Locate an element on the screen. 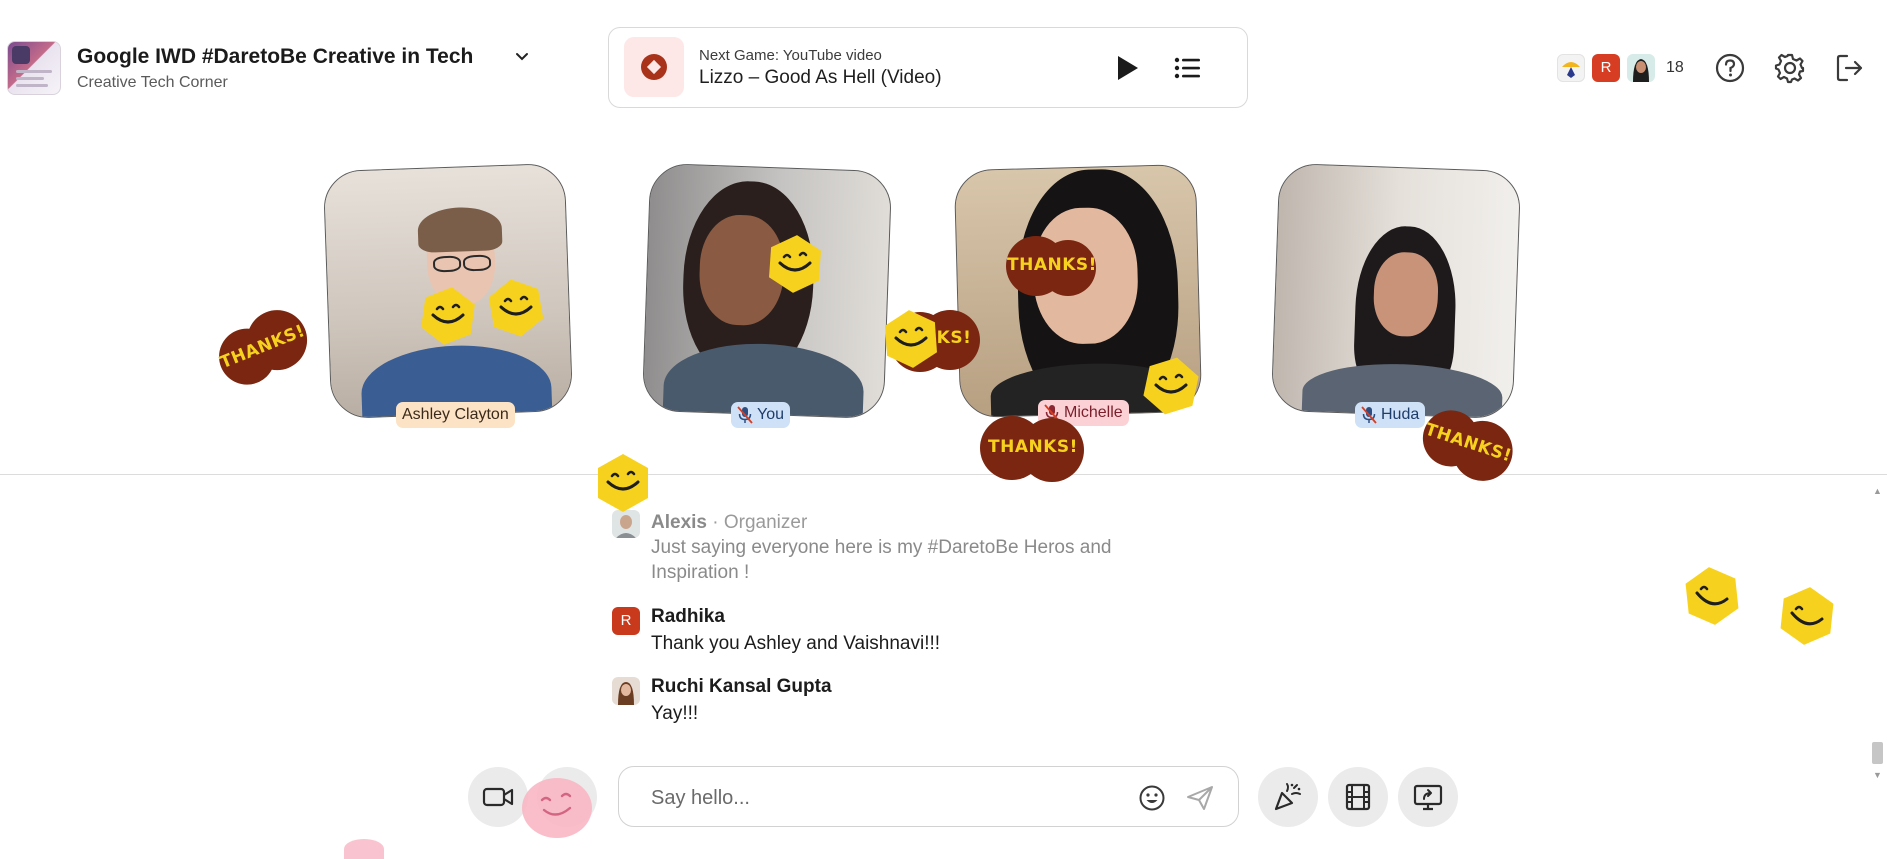  share-screen-button is located at coordinates (1428, 797).